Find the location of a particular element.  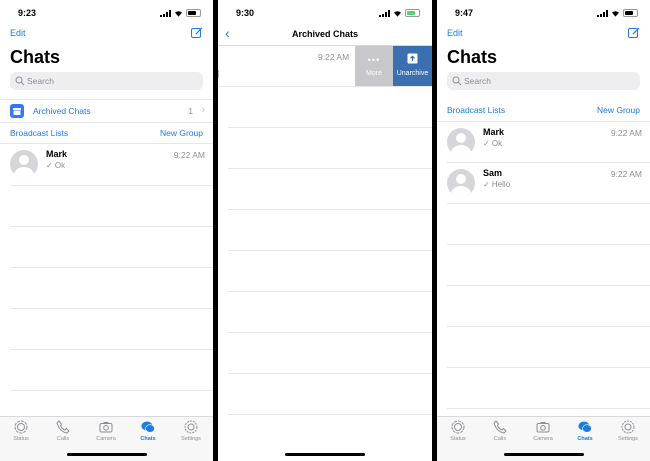

status-bar: 9:30 is located at coordinates (325, 12).